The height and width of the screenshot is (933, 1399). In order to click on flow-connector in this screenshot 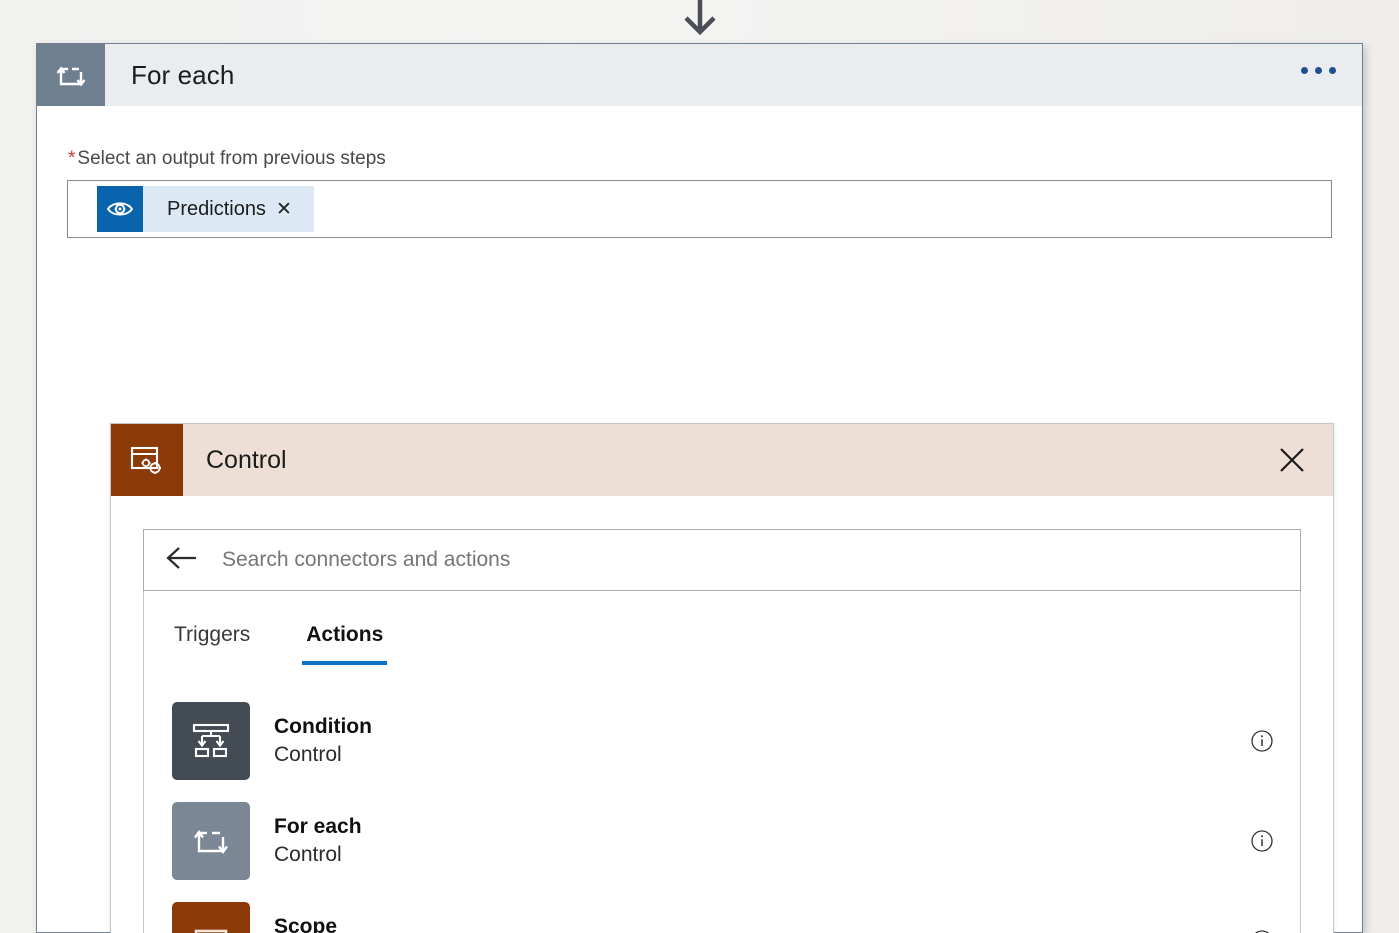, I will do `click(699, 18)`.